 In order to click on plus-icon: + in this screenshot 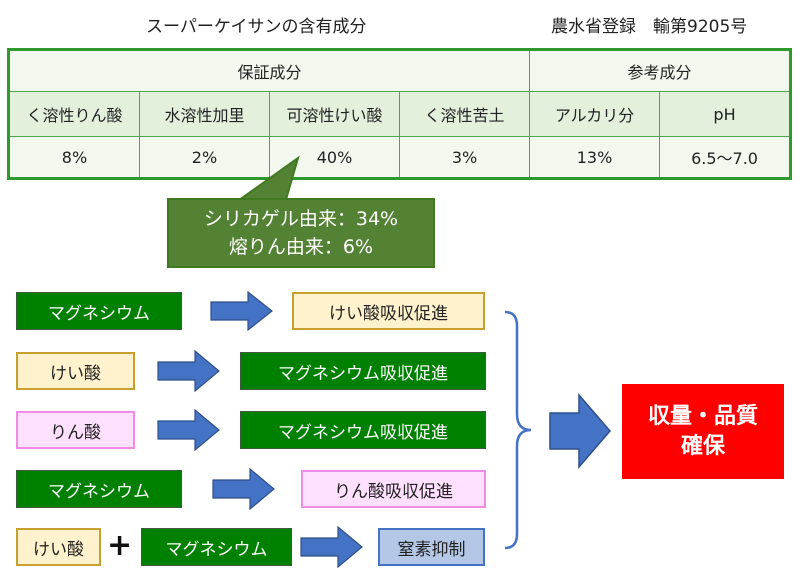, I will do `click(120, 545)`.